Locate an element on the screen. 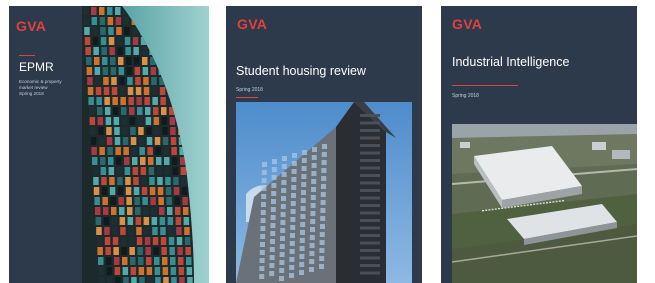 The height and width of the screenshot is (283, 655). cover-title: EPMR is located at coordinates (36, 67).